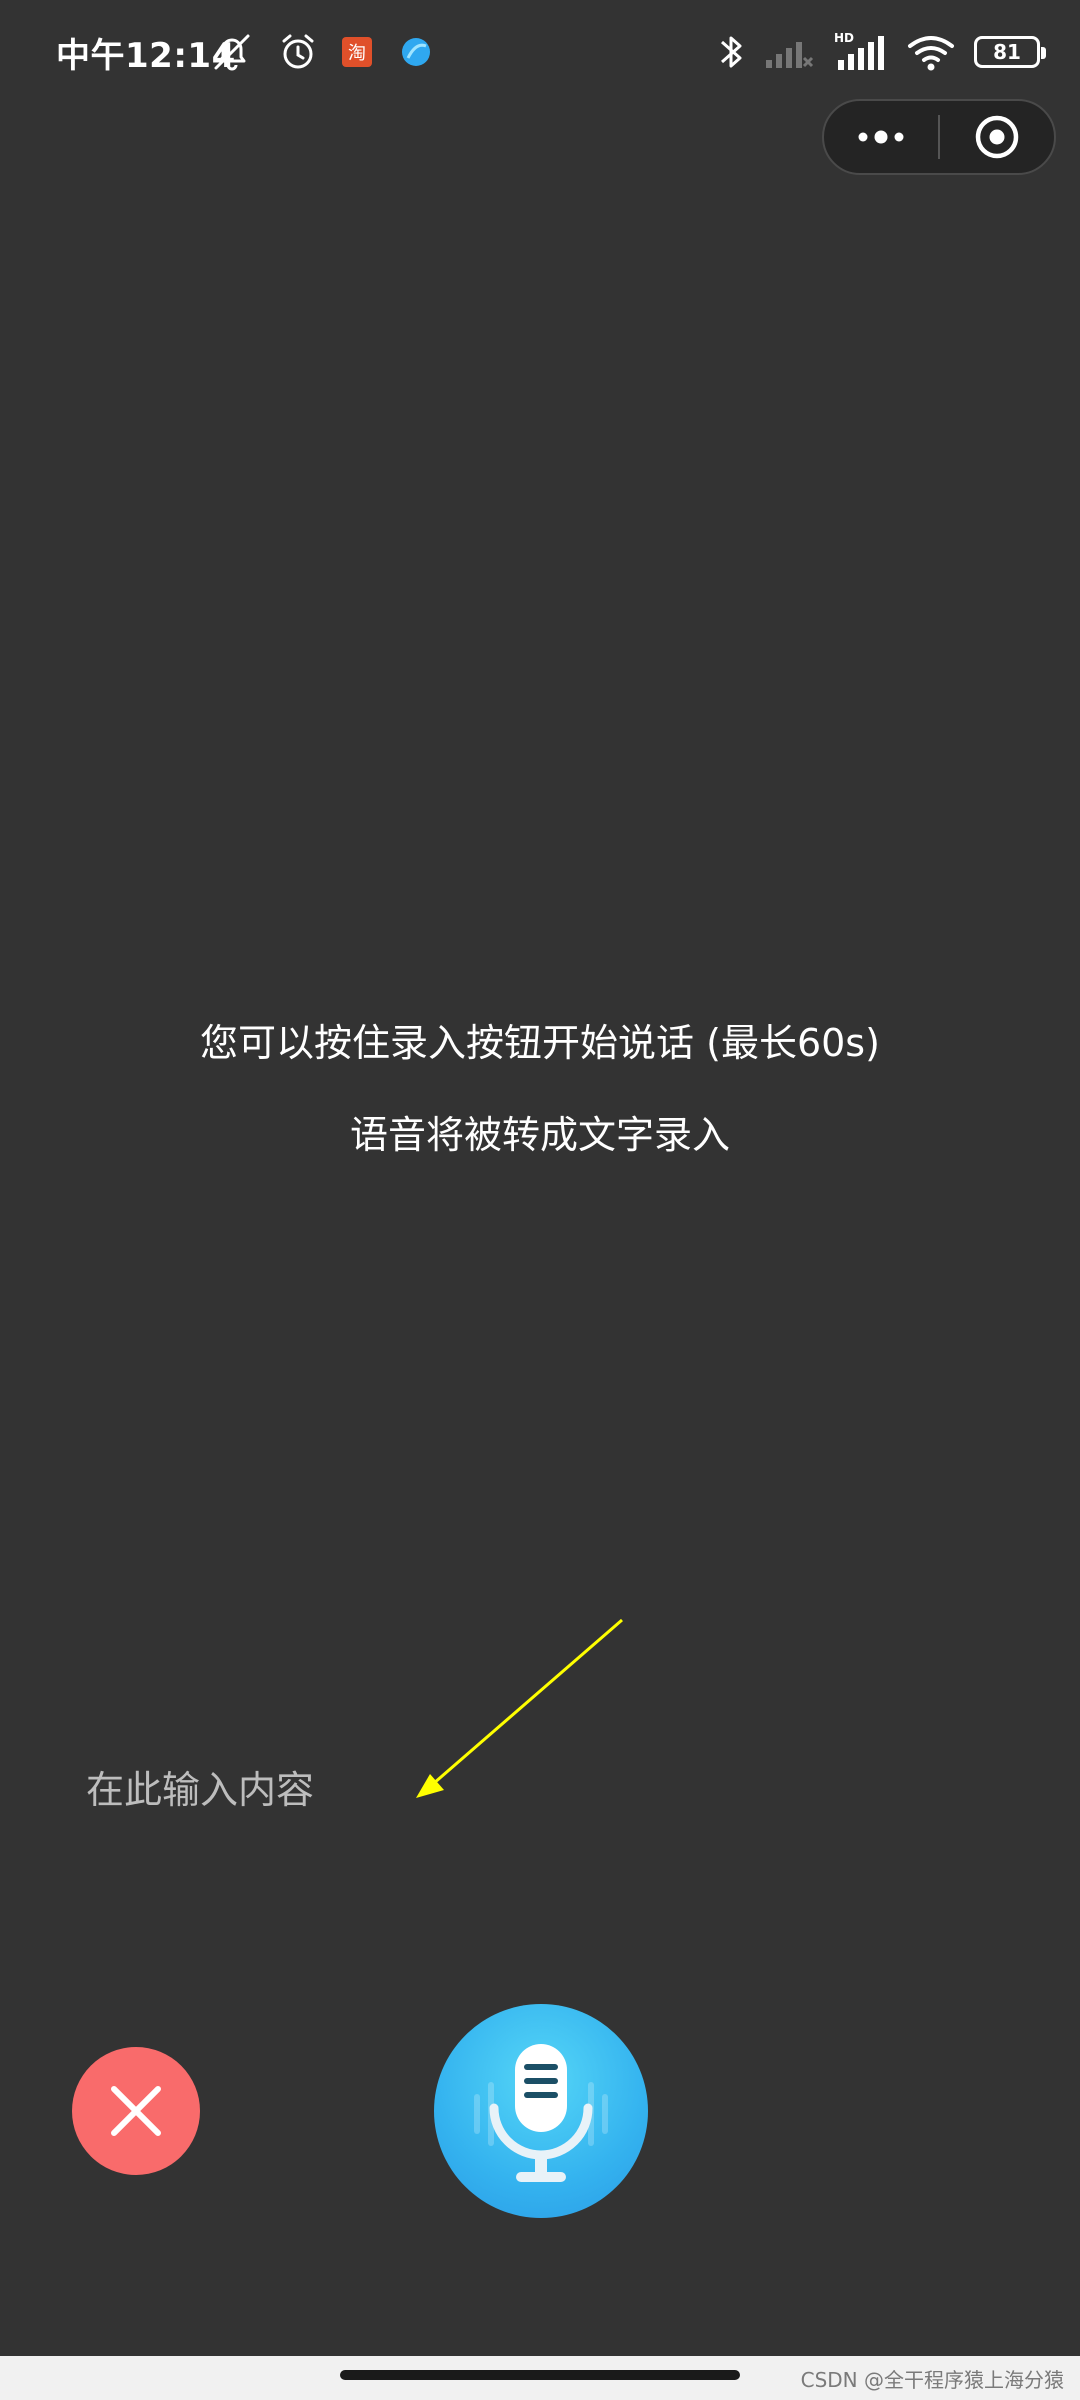  I want to click on battery-level: 81, so click(1007, 52).